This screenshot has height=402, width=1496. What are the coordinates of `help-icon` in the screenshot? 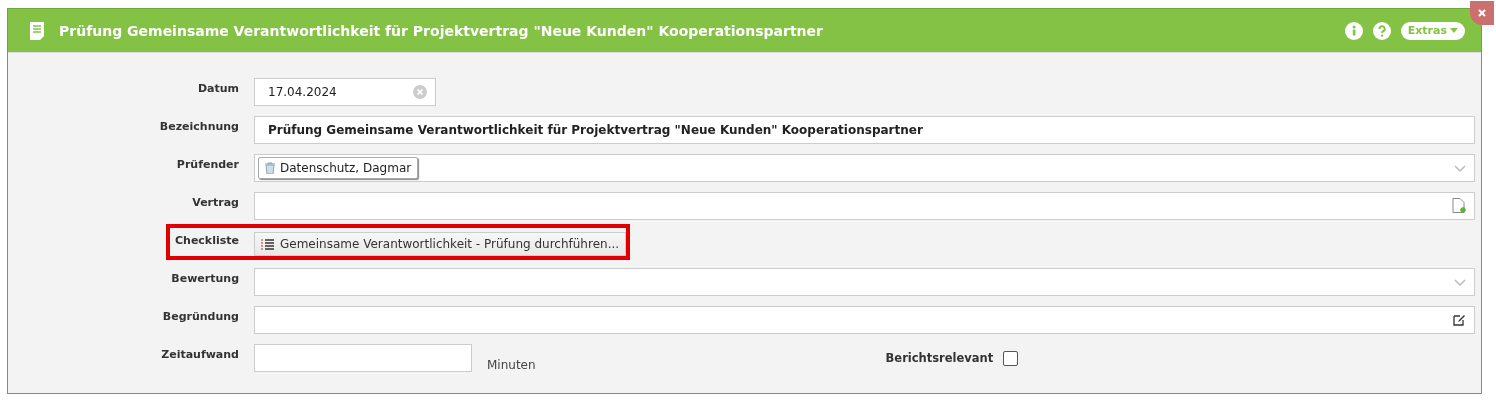 It's located at (1381, 30).